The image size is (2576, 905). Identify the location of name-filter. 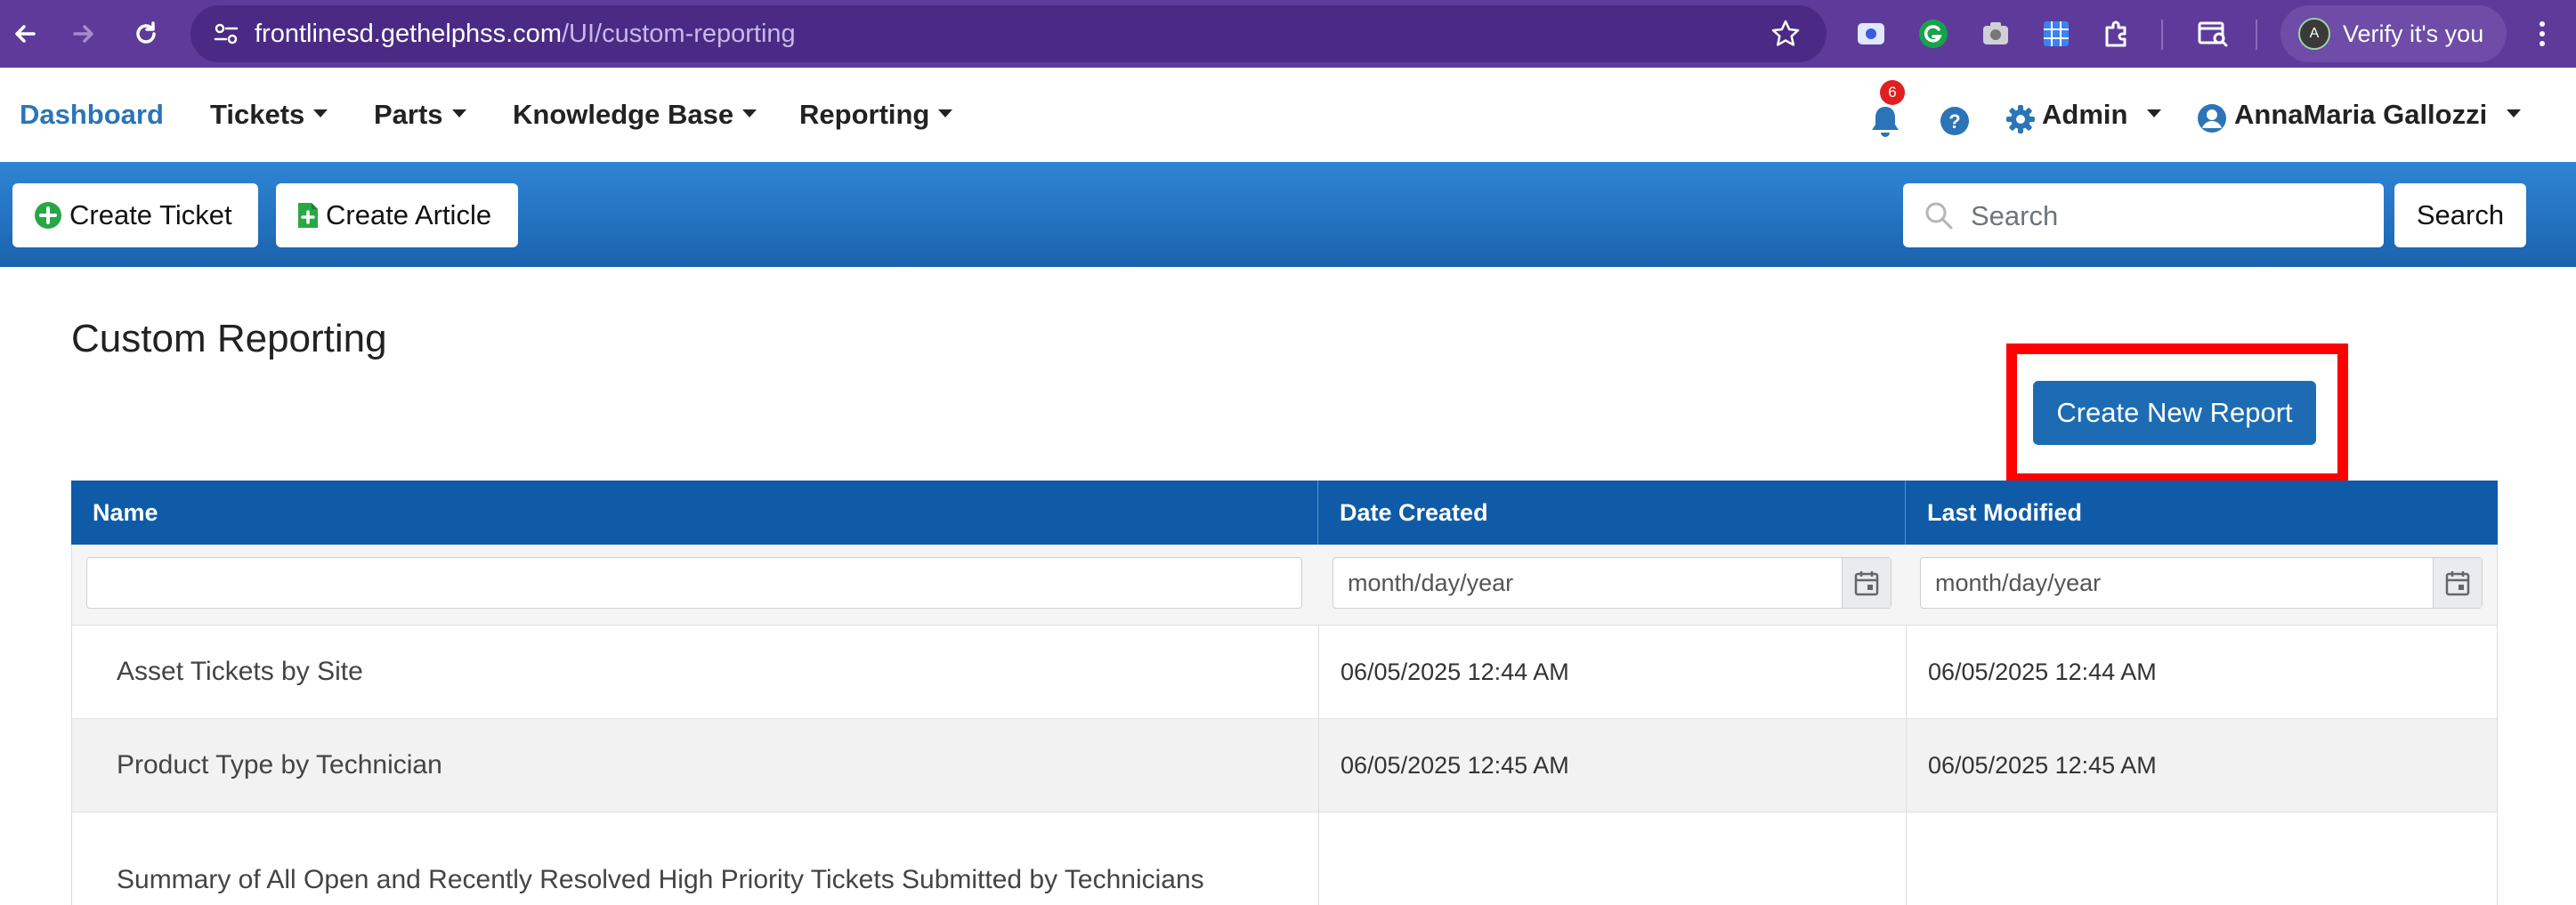
(694, 583).